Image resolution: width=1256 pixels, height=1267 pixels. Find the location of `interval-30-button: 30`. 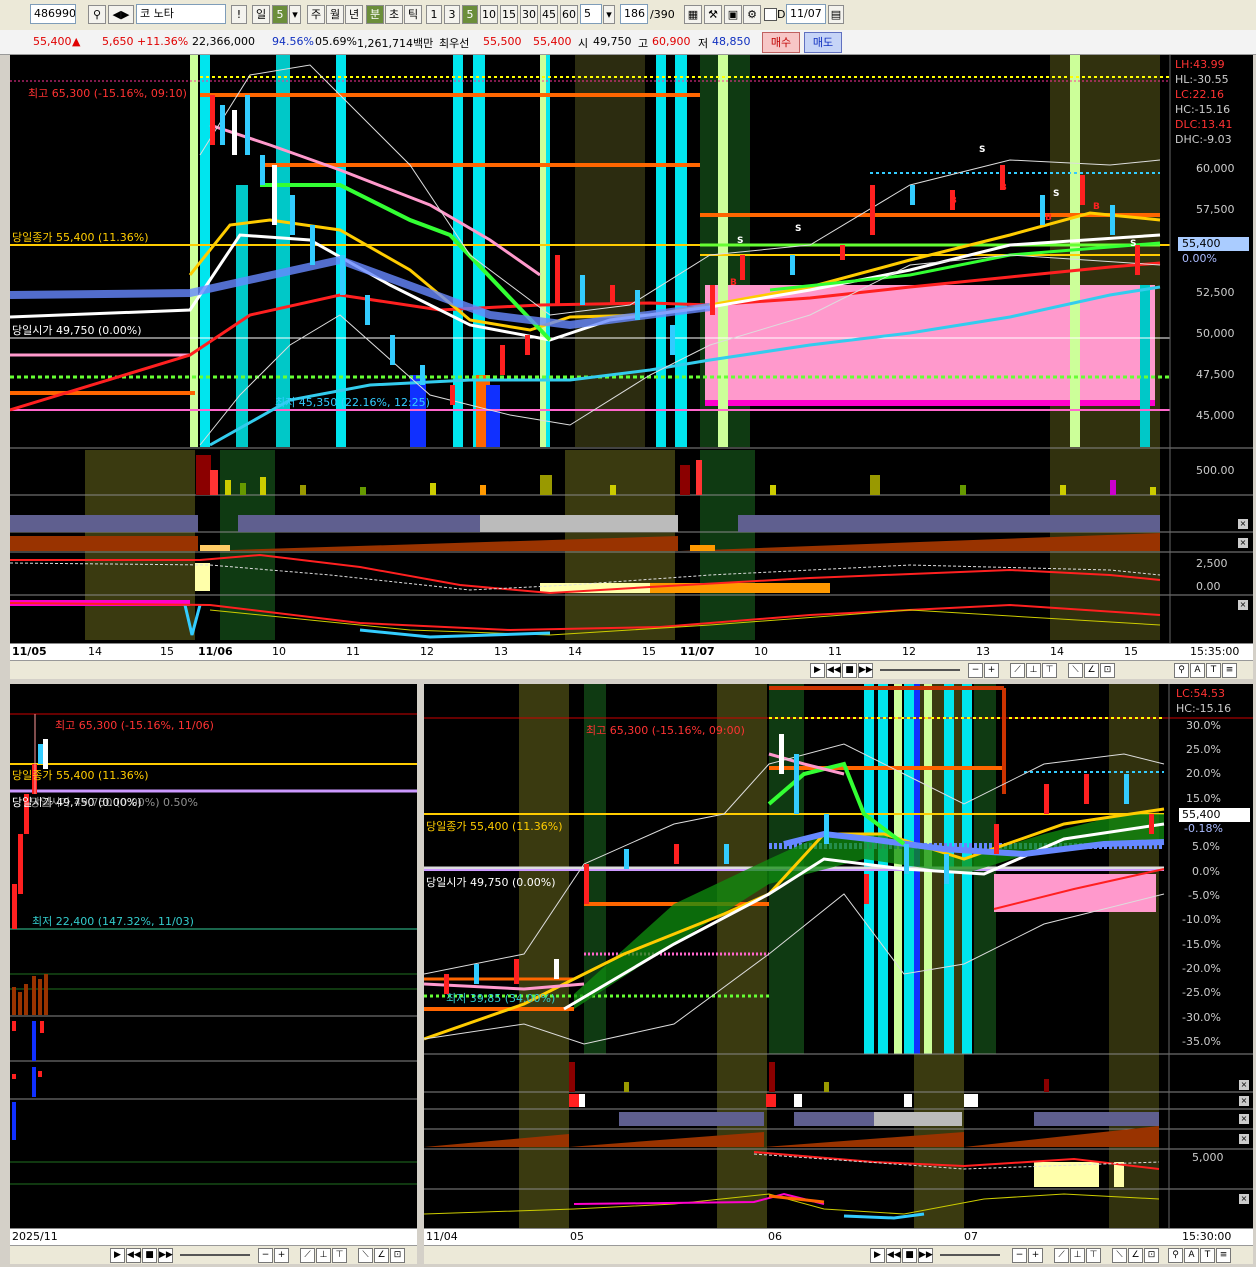

interval-30-button: 30 is located at coordinates (529, 14).